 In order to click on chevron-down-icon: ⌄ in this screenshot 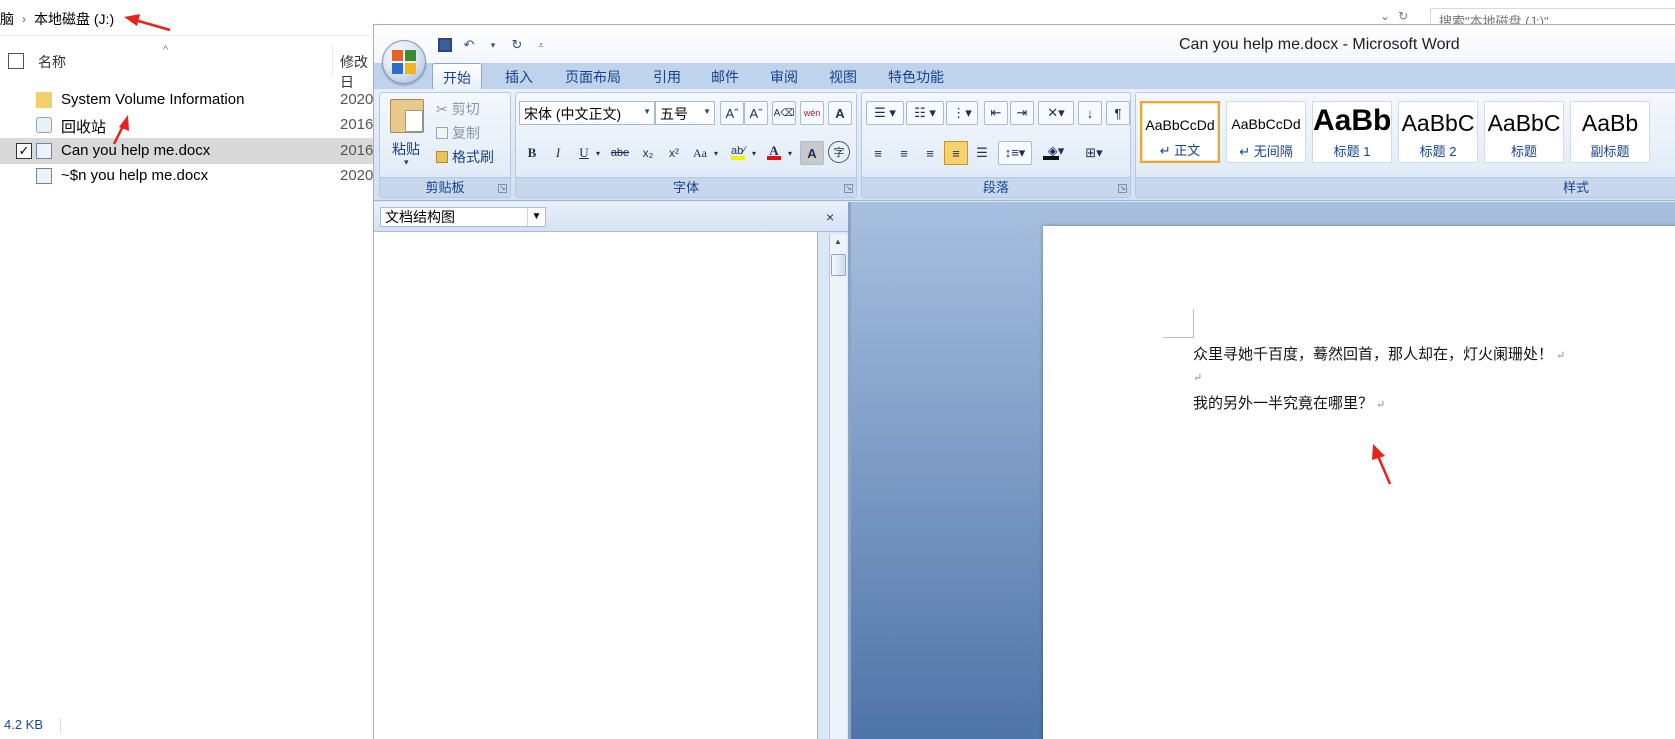, I will do `click(1385, 16)`.